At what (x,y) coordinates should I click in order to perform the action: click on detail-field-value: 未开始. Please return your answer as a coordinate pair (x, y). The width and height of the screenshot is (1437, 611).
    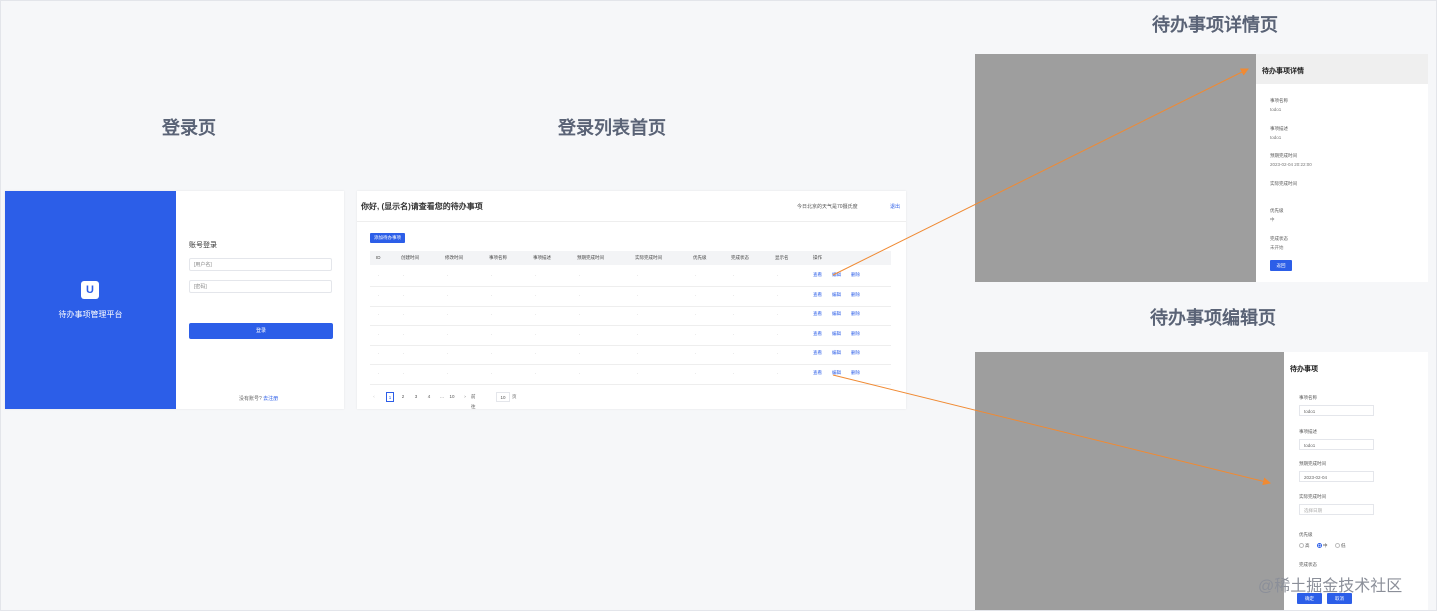
    Looking at the image, I should click on (1277, 247).